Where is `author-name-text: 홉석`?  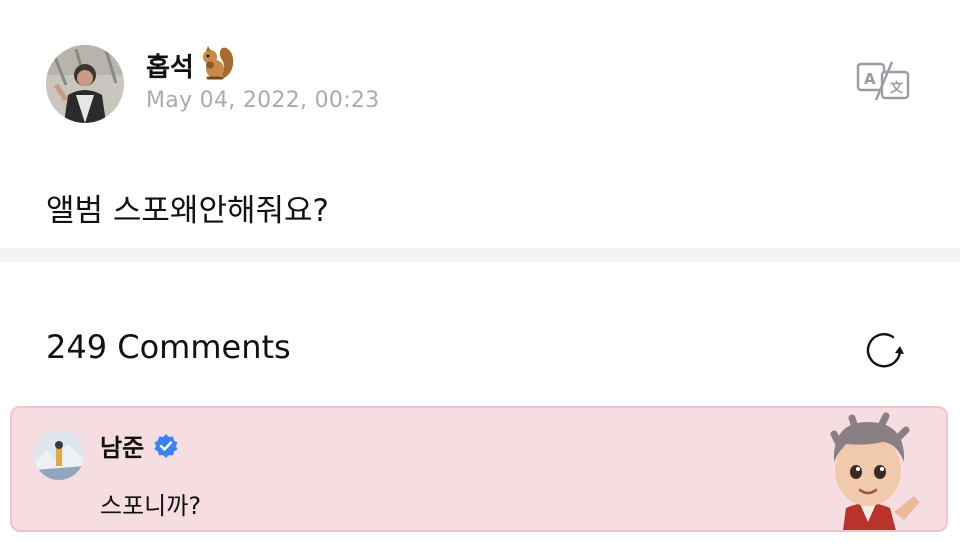
author-name-text: 홉석 is located at coordinates (170, 68).